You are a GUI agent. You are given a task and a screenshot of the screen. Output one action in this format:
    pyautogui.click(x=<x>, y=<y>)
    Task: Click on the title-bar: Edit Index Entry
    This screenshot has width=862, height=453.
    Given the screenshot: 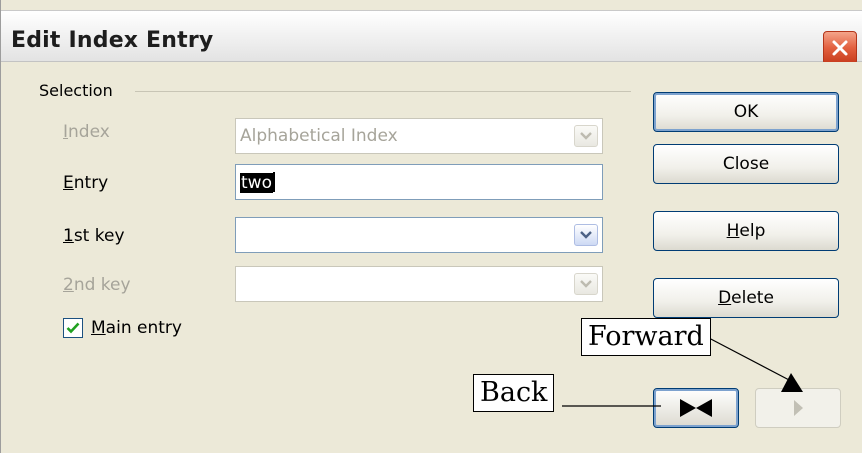 What is the action you would take?
    pyautogui.click(x=431, y=37)
    